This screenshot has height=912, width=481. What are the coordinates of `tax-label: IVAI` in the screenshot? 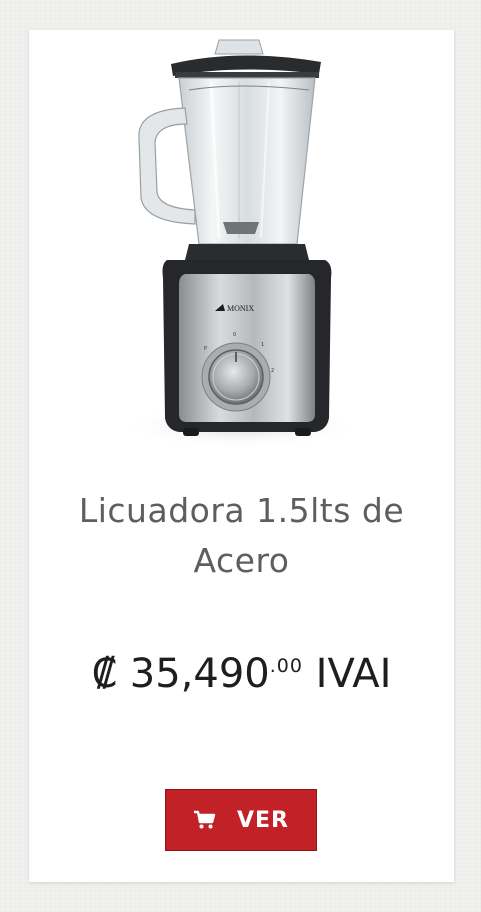 It's located at (353, 674).